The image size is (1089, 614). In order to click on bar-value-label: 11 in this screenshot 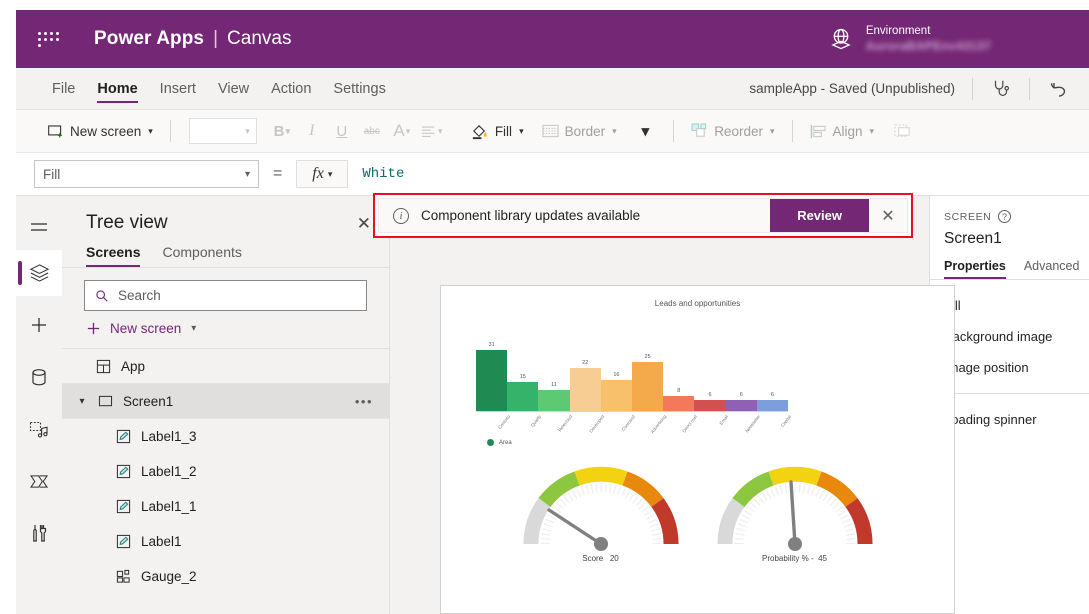, I will do `click(554, 385)`.